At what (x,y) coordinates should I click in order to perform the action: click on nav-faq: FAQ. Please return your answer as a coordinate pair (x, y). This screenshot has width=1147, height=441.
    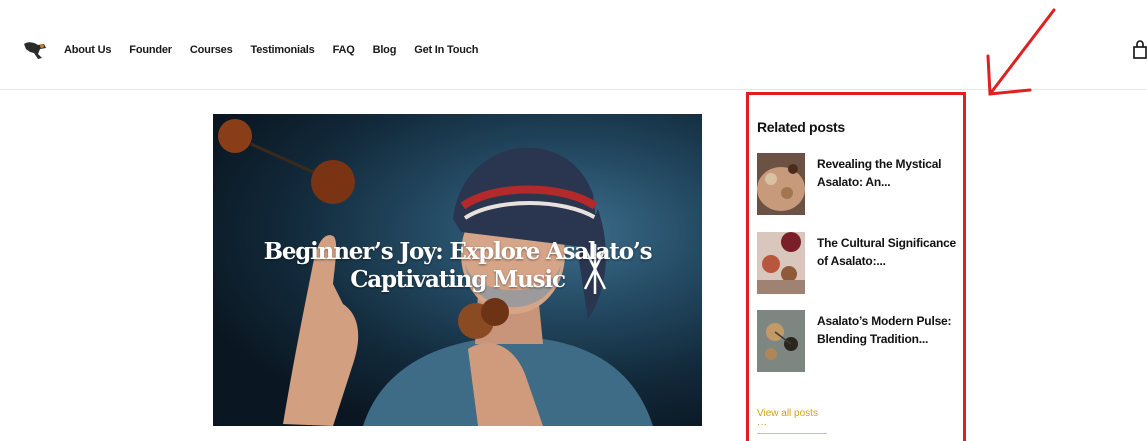
    Looking at the image, I should click on (344, 50).